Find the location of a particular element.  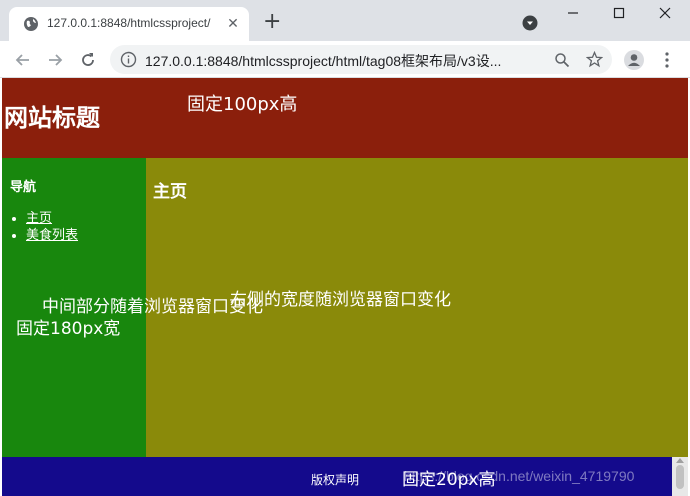

middle-section-note: 中间部分随着浏览器窗口变化 is located at coordinates (152, 307).